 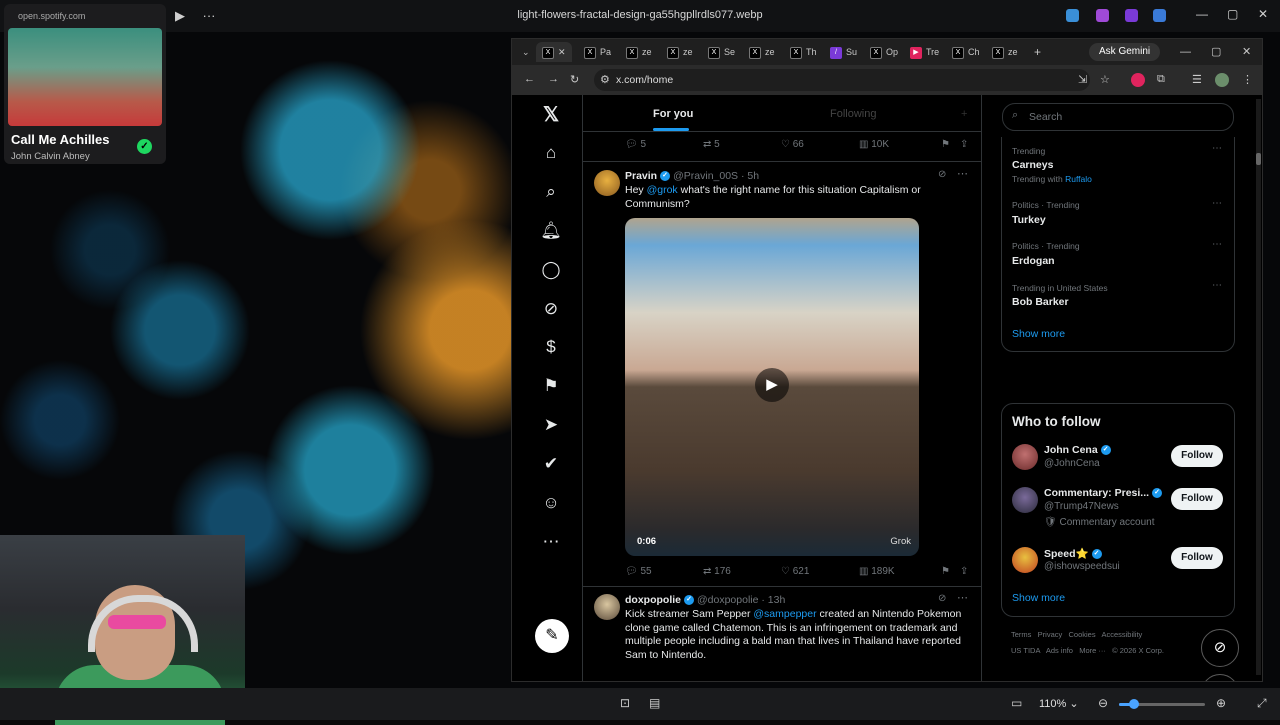 I want to click on mention-link: @grok, so click(x=662, y=190).